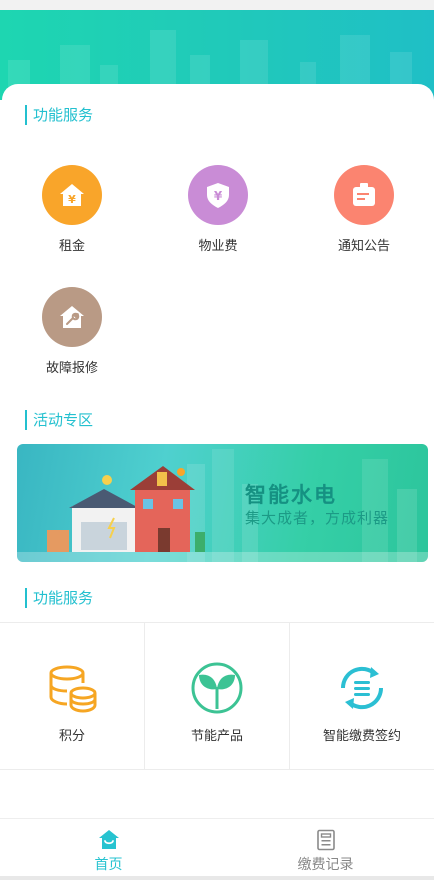  I want to click on yen-house-icon: ¥, so click(72, 195).